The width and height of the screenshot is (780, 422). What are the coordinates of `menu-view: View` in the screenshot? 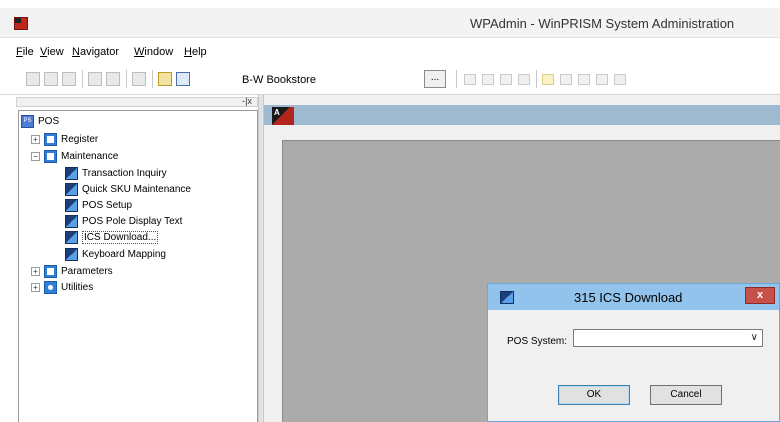 It's located at (52, 52).